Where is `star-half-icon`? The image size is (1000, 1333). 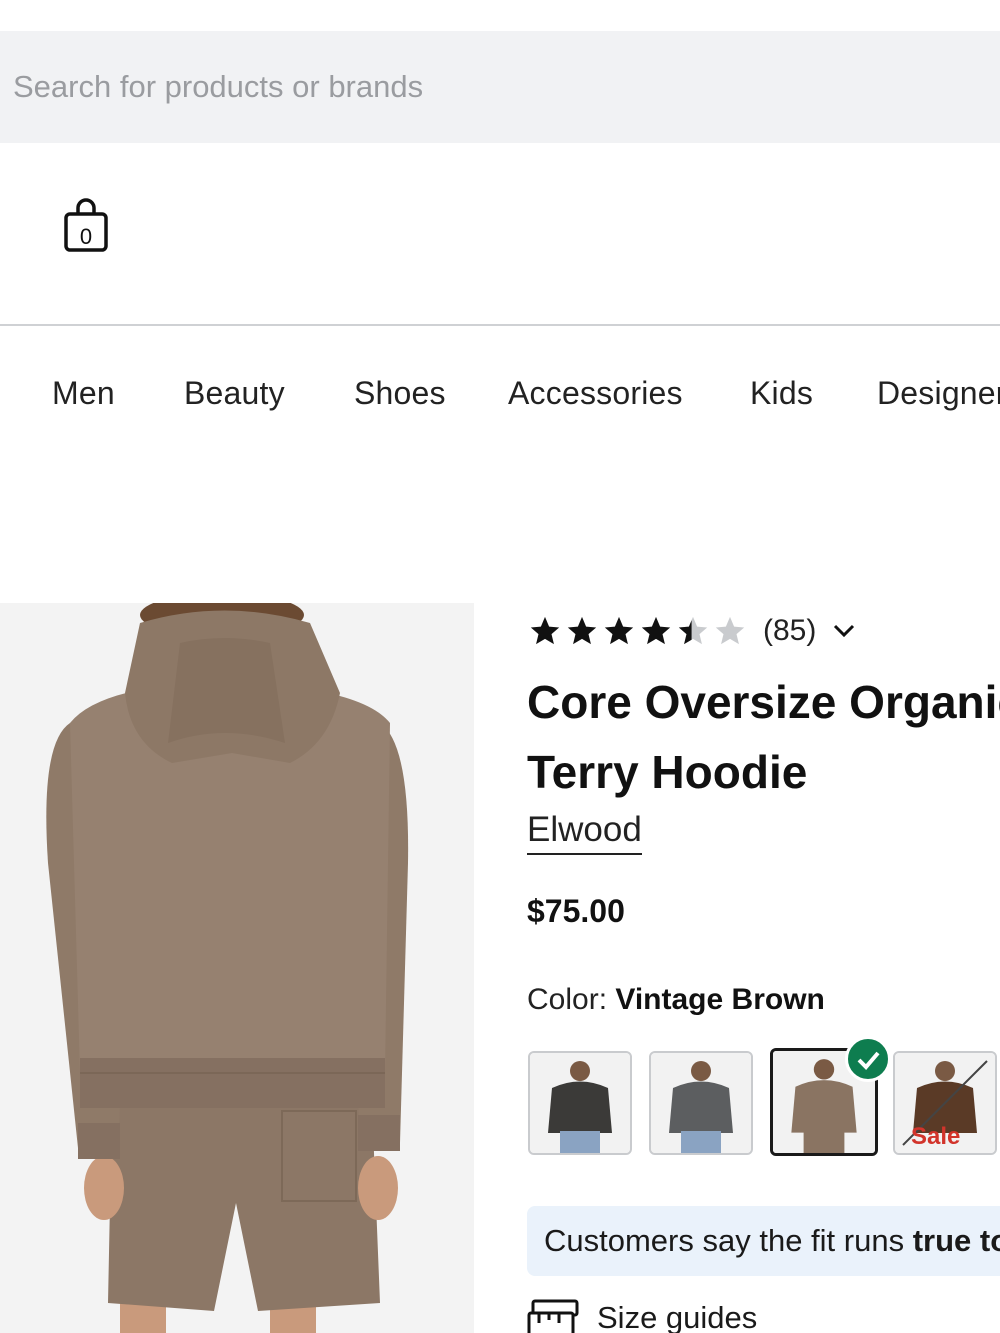
star-half-icon is located at coordinates (693, 630).